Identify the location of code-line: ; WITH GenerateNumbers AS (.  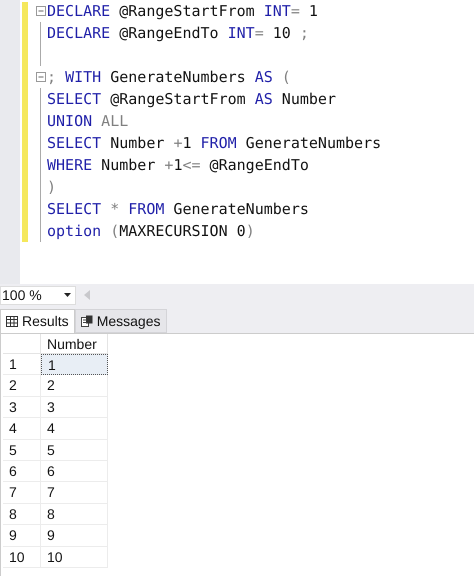
(169, 77).